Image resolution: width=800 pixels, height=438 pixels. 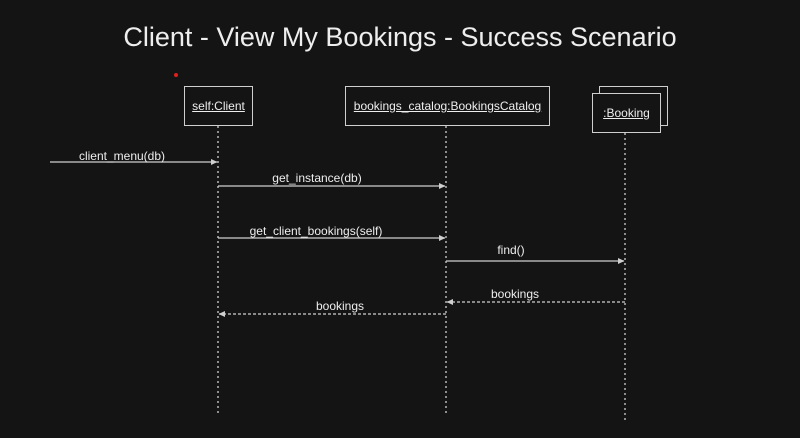 I want to click on message-label-find: find(), so click(x=511, y=250).